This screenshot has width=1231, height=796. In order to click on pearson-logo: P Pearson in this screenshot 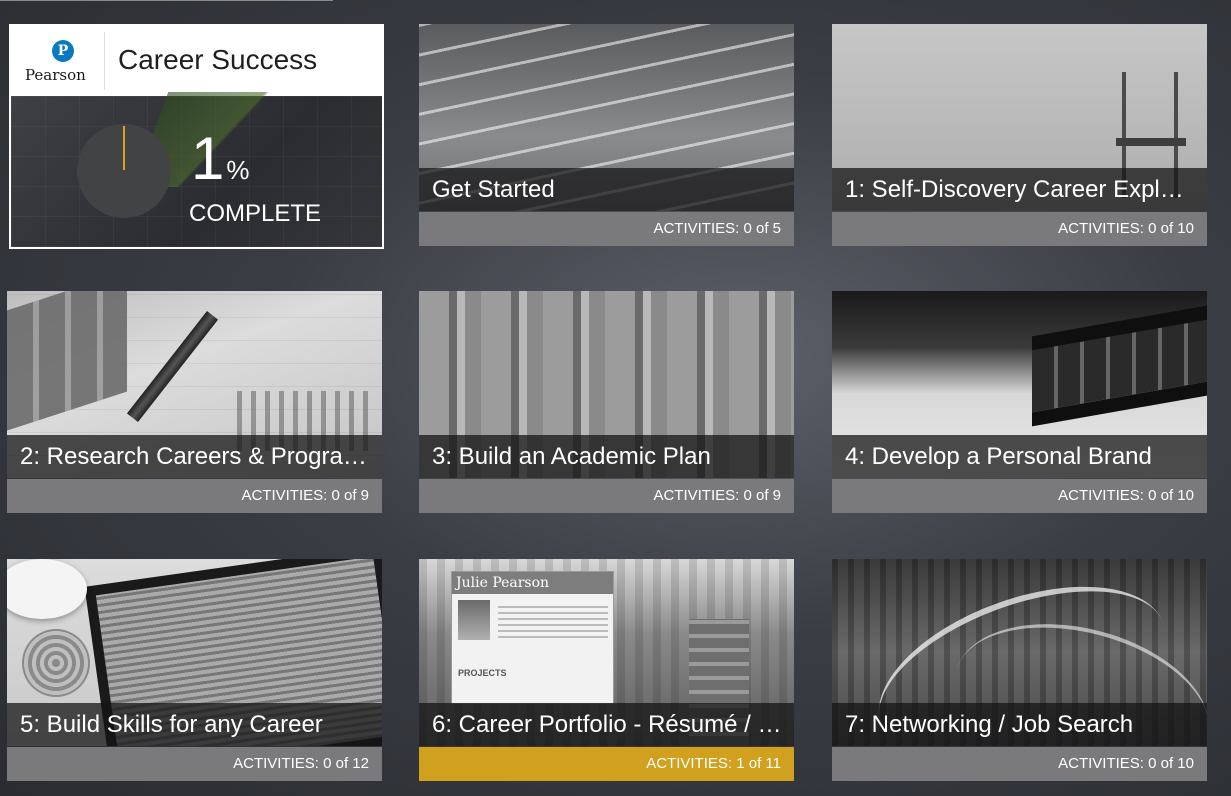, I will do `click(63, 61)`.